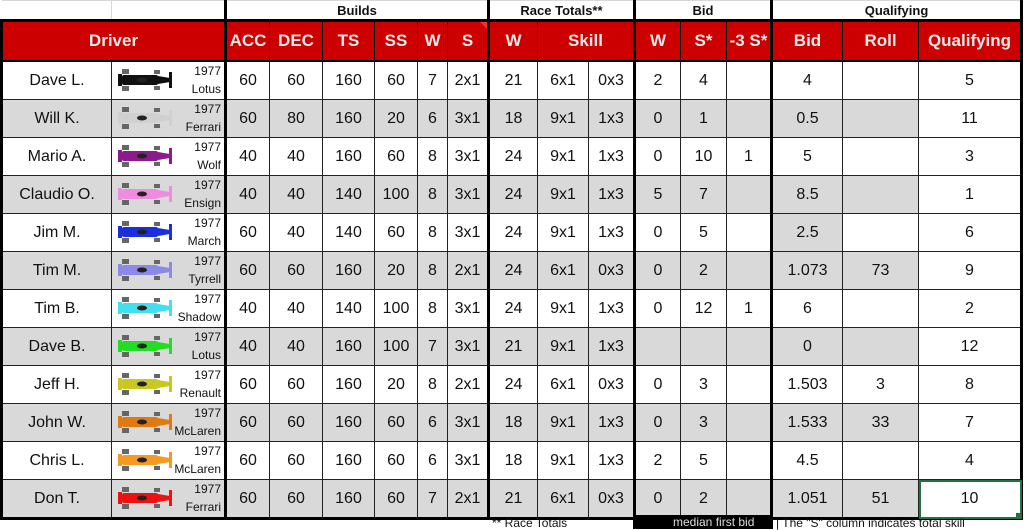 The image size is (1024, 530). Describe the element at coordinates (432, 422) in the screenshot. I see `build-w-cell: 6` at that location.